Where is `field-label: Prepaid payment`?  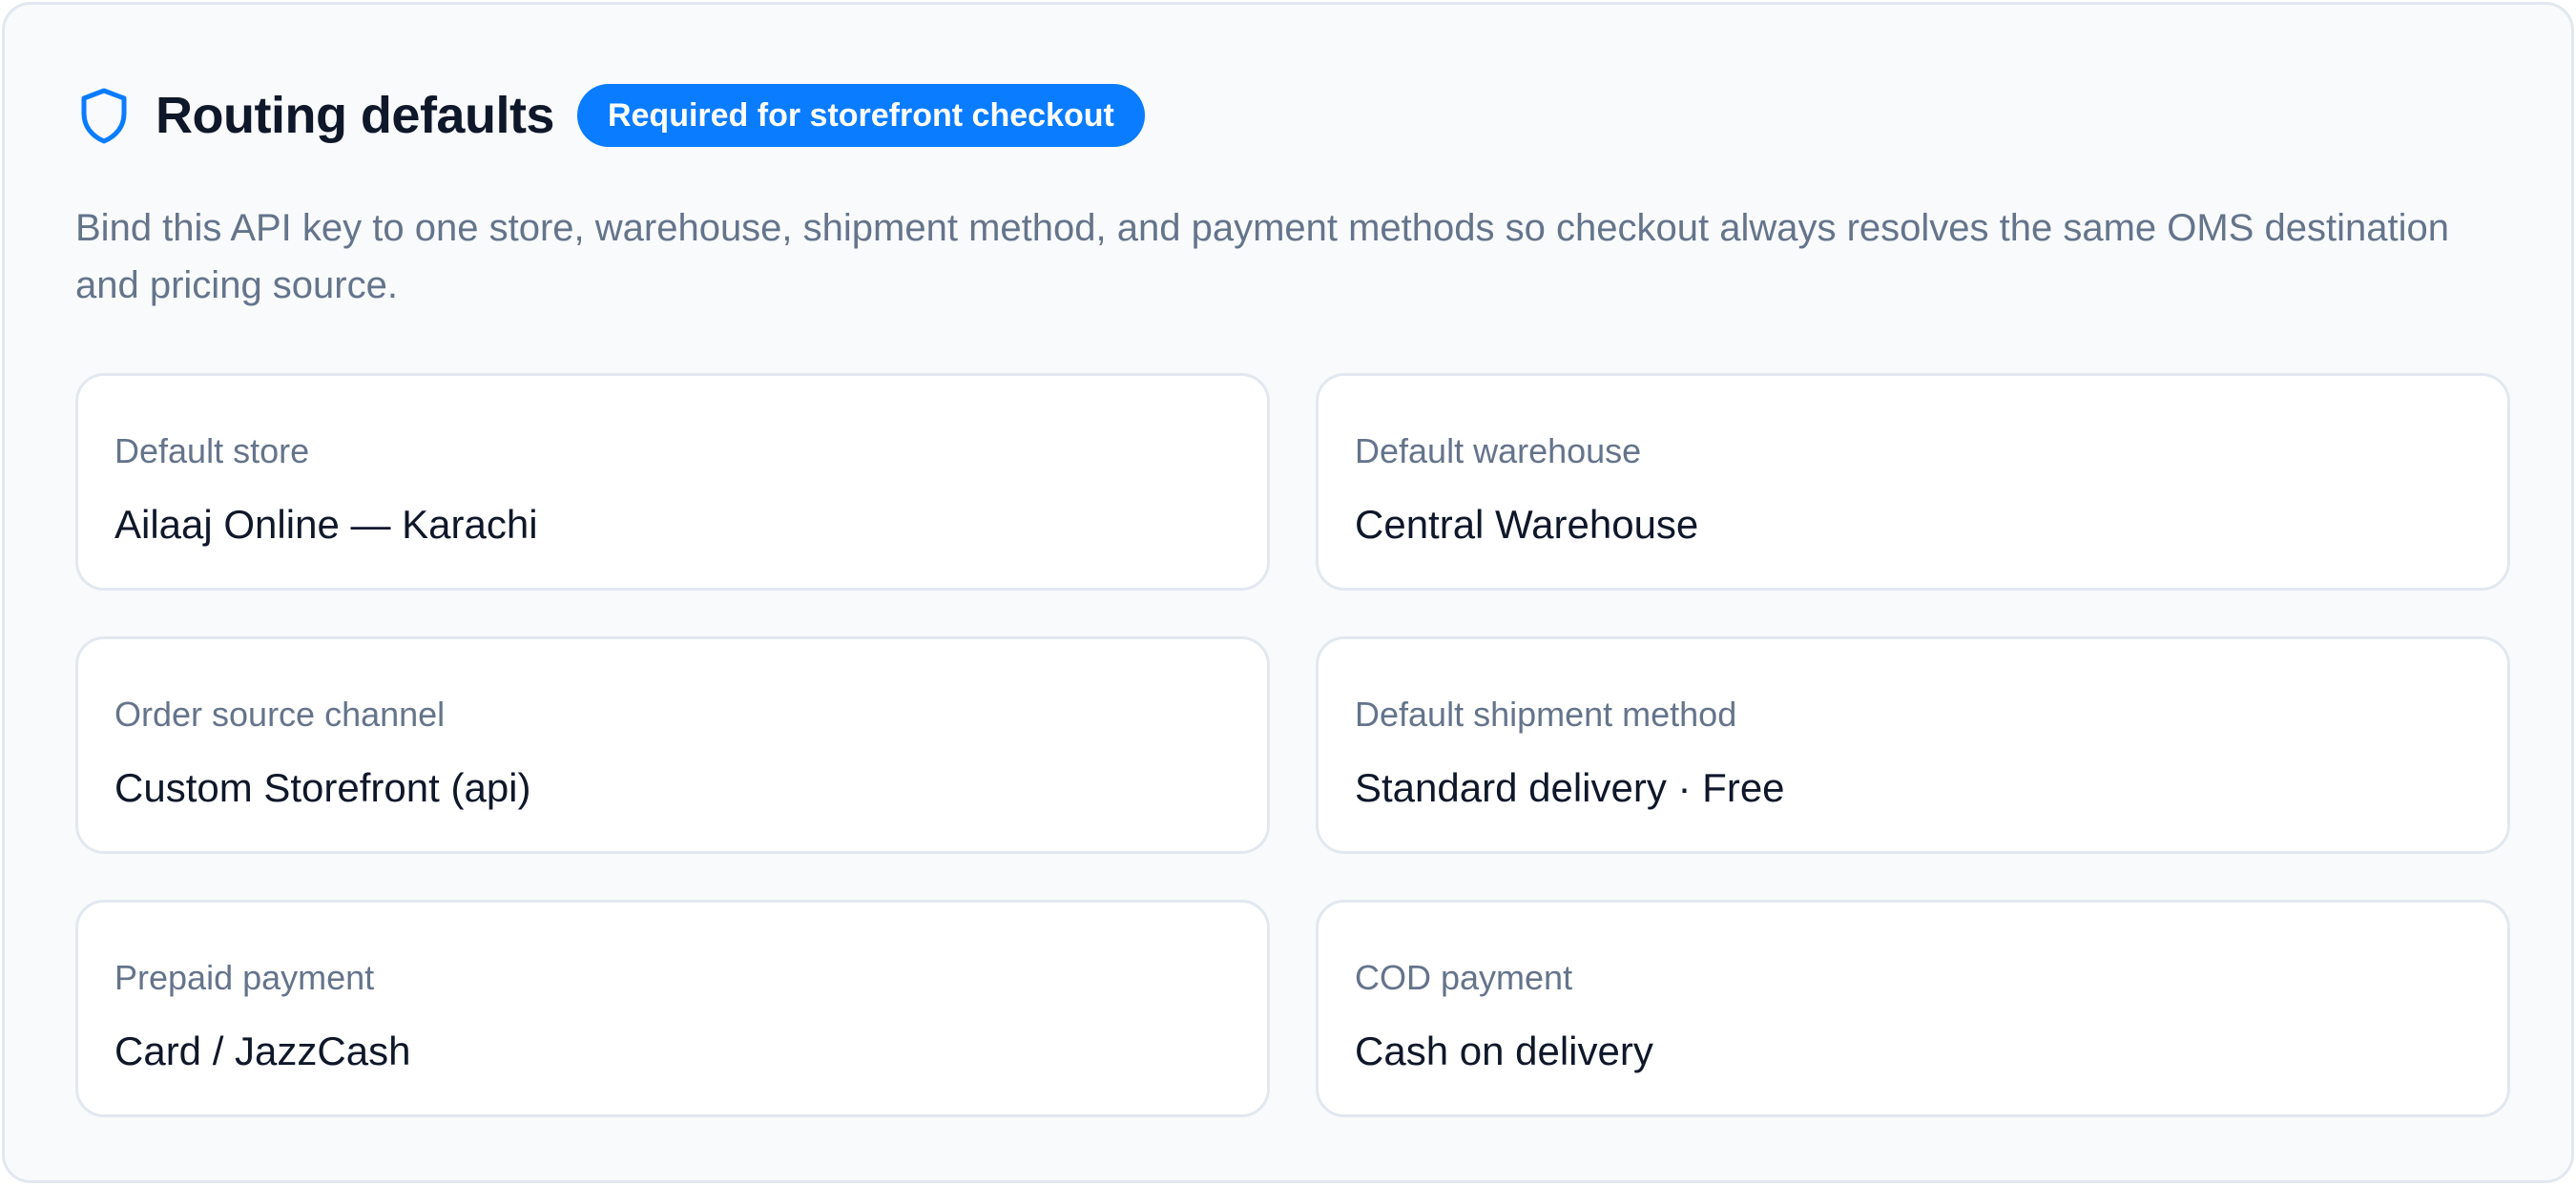
field-label: Prepaid payment is located at coordinates (244, 977).